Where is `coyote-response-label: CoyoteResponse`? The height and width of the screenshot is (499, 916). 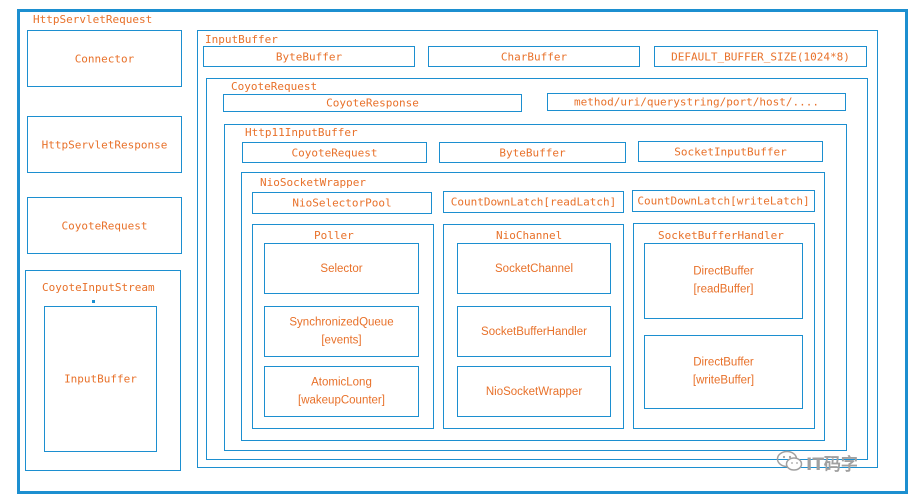 coyote-response-label: CoyoteResponse is located at coordinates (372, 103).